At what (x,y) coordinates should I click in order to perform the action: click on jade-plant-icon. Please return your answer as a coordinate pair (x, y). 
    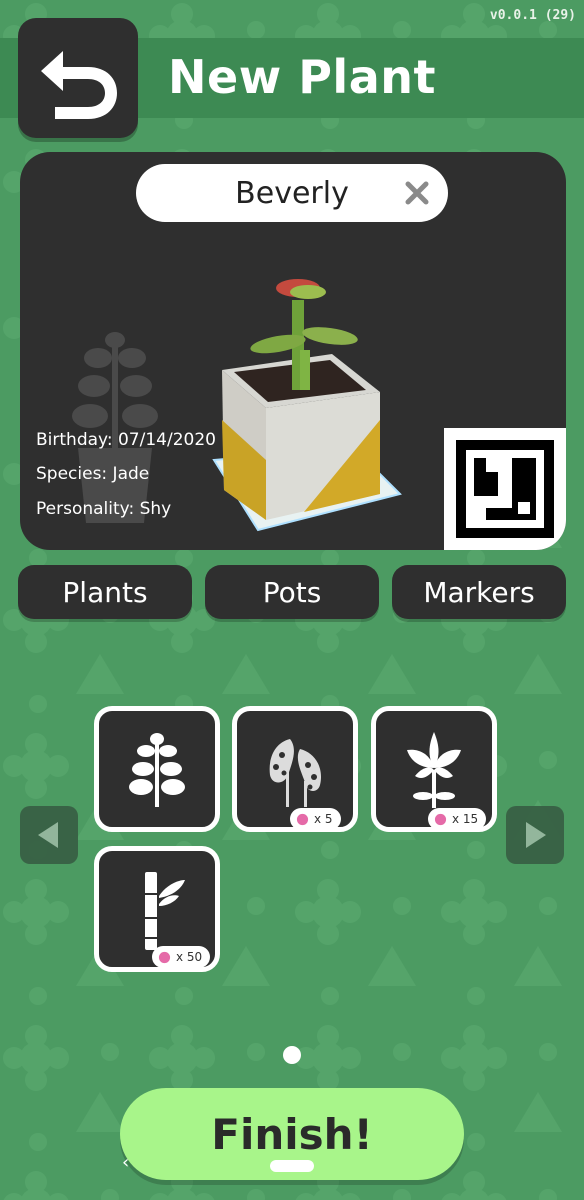
    Looking at the image, I should click on (157, 770).